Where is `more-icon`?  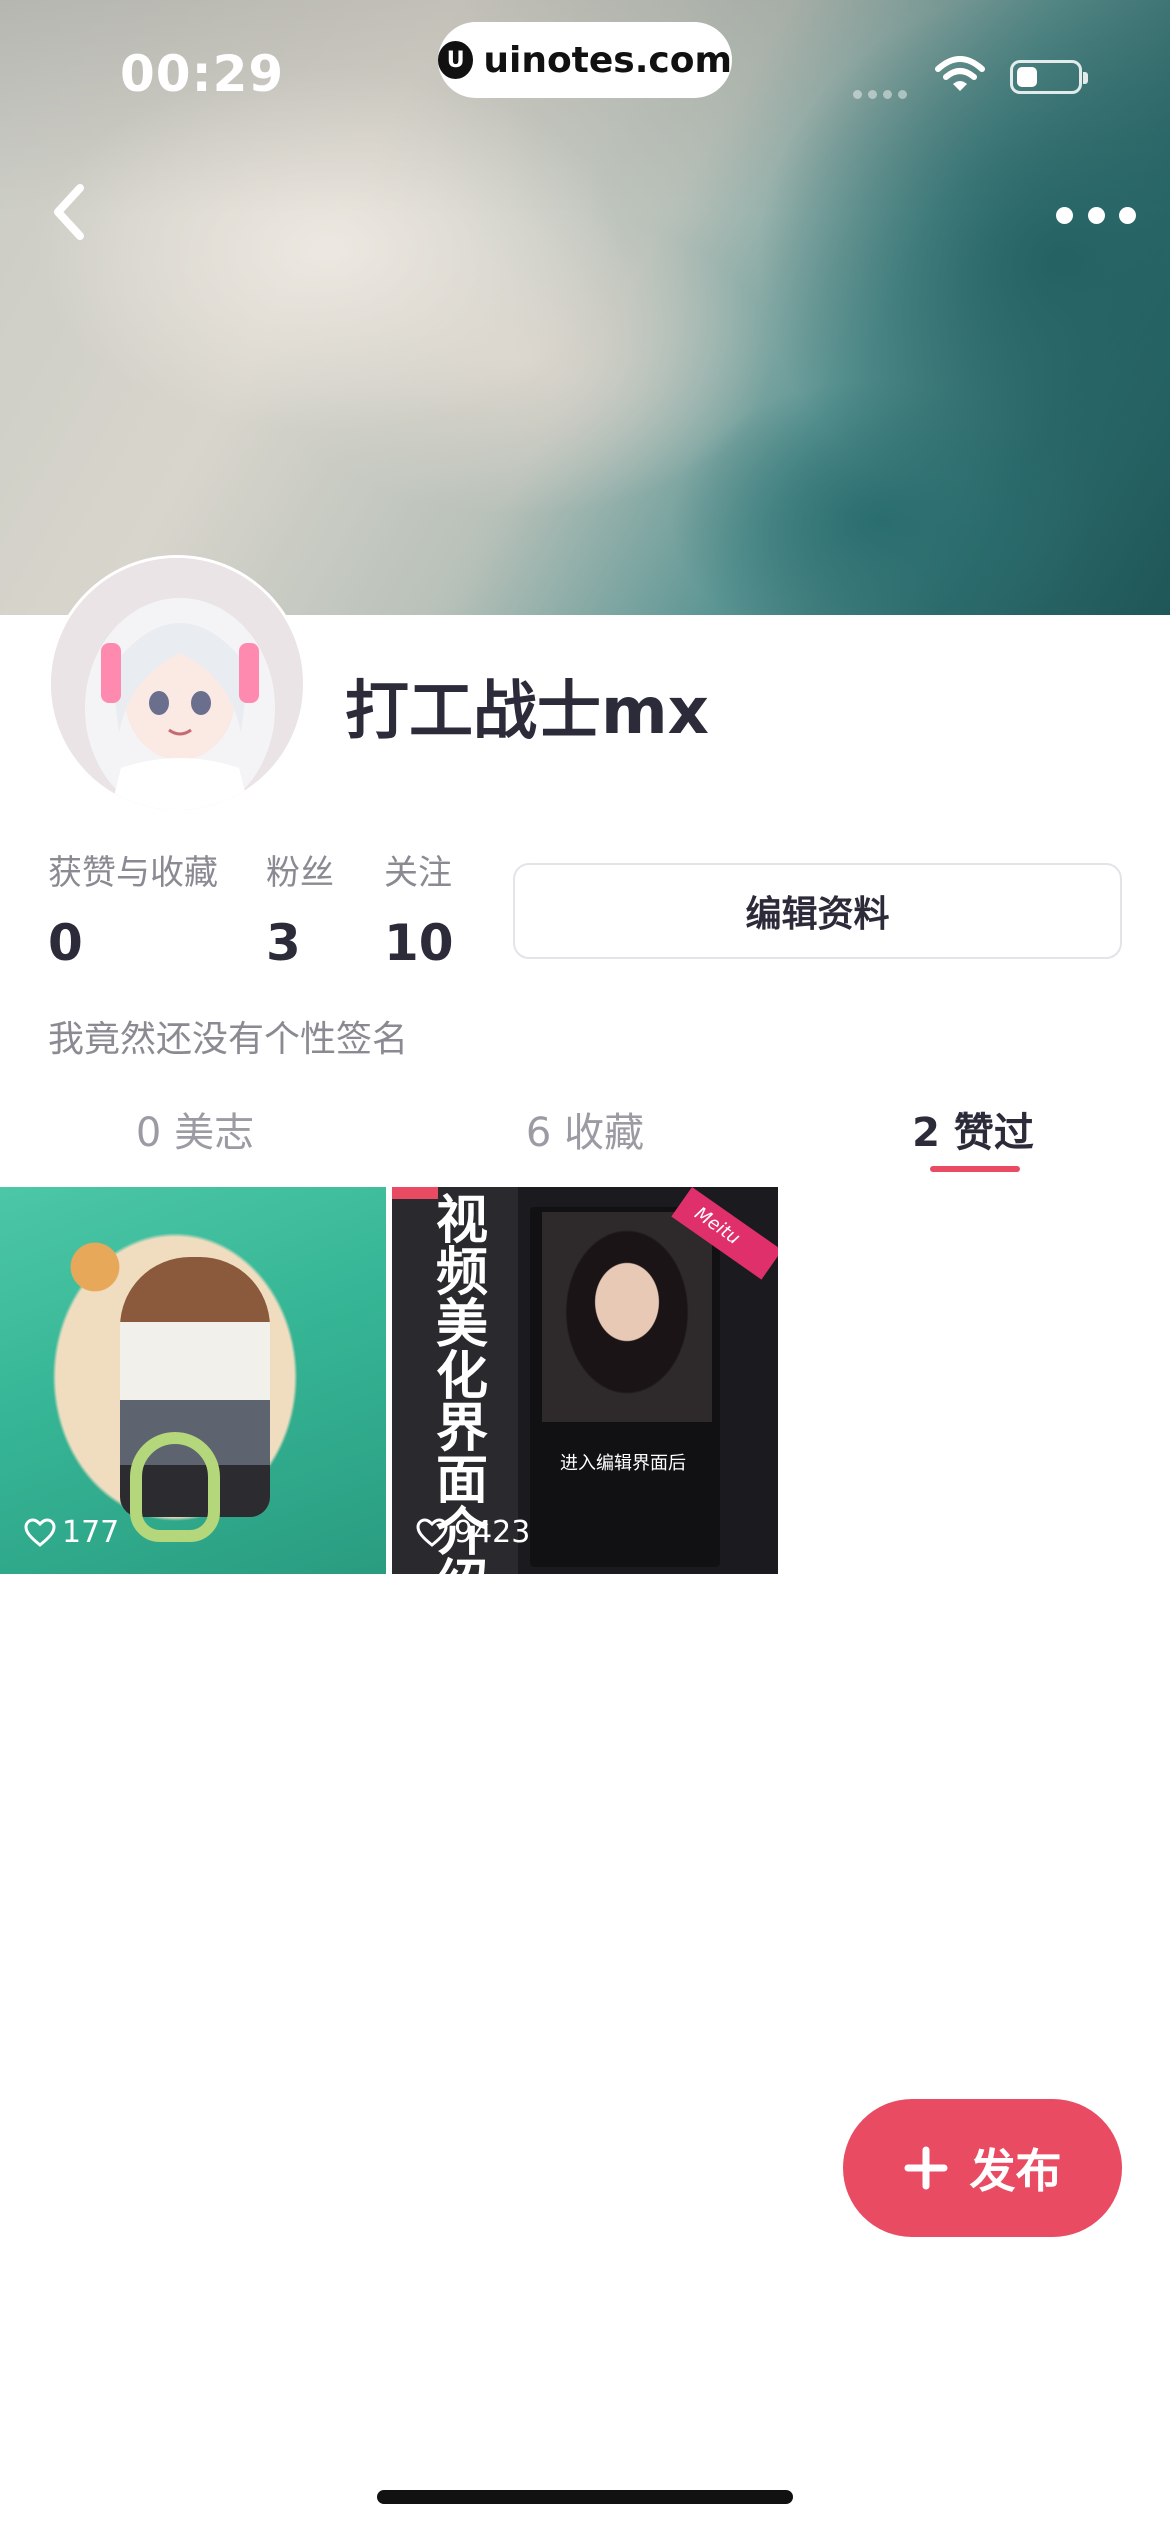
more-icon is located at coordinates (1096, 215).